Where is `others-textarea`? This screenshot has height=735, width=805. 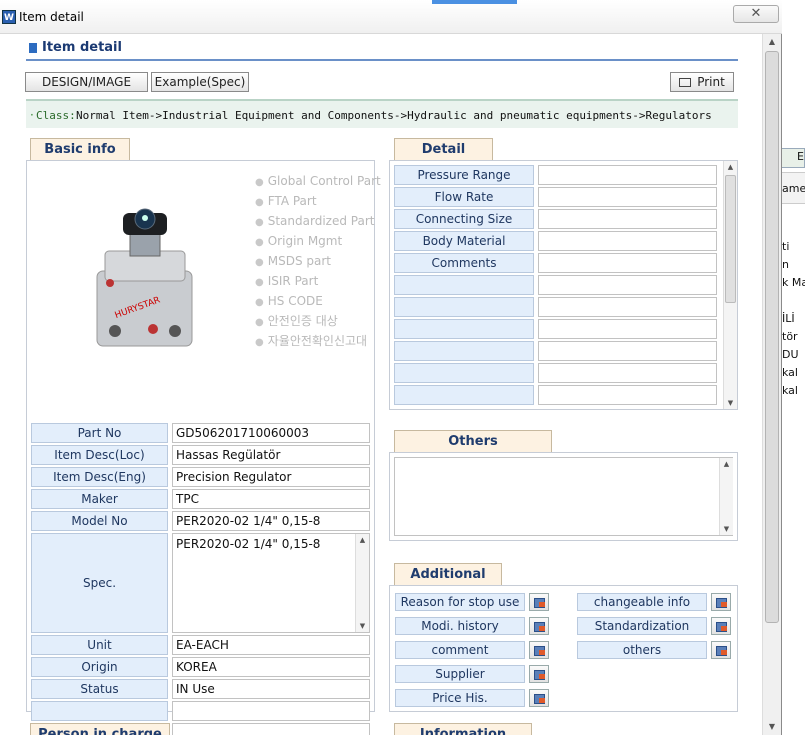
others-textarea is located at coordinates (563, 496).